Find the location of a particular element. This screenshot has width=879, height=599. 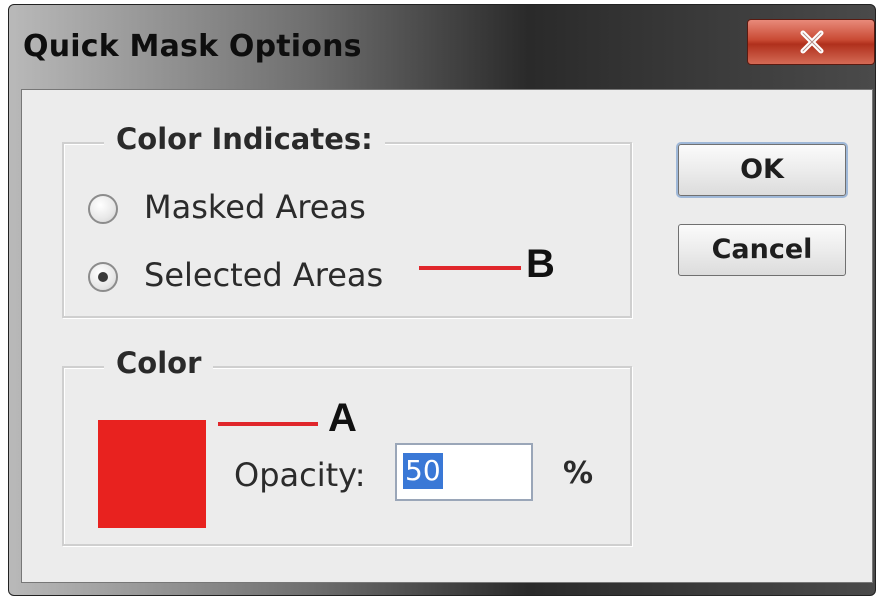

mask-color-swatch is located at coordinates (152, 474).